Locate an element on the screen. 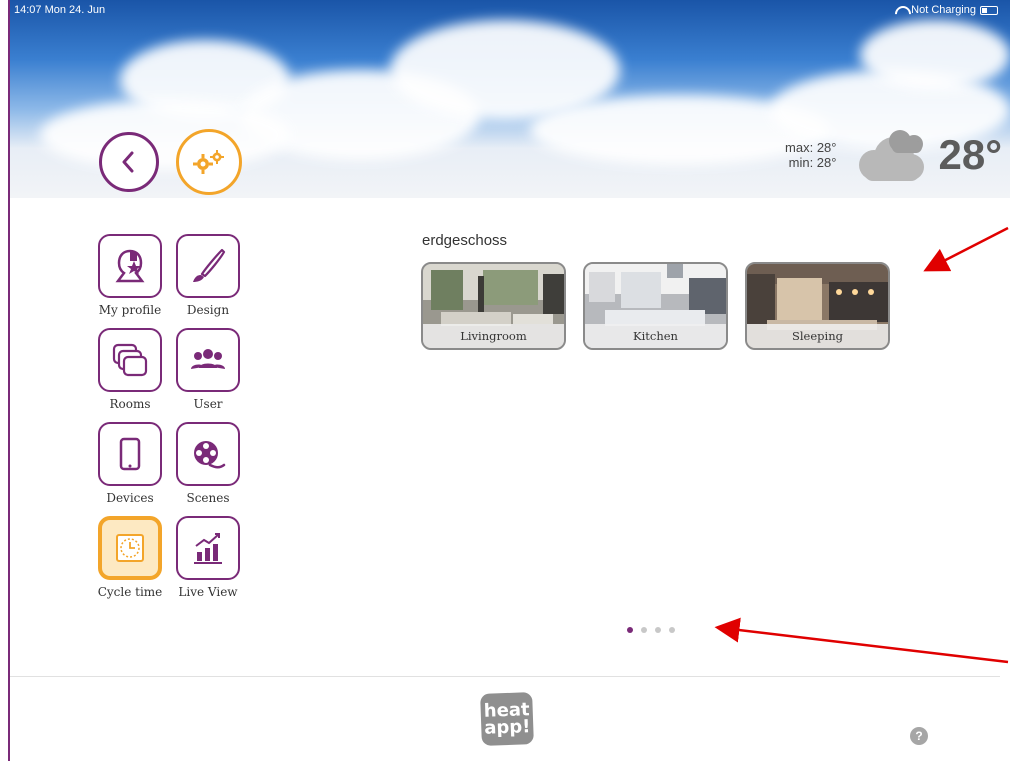 The image size is (1010, 761). rooms-stack-icon is located at coordinates (130, 360).